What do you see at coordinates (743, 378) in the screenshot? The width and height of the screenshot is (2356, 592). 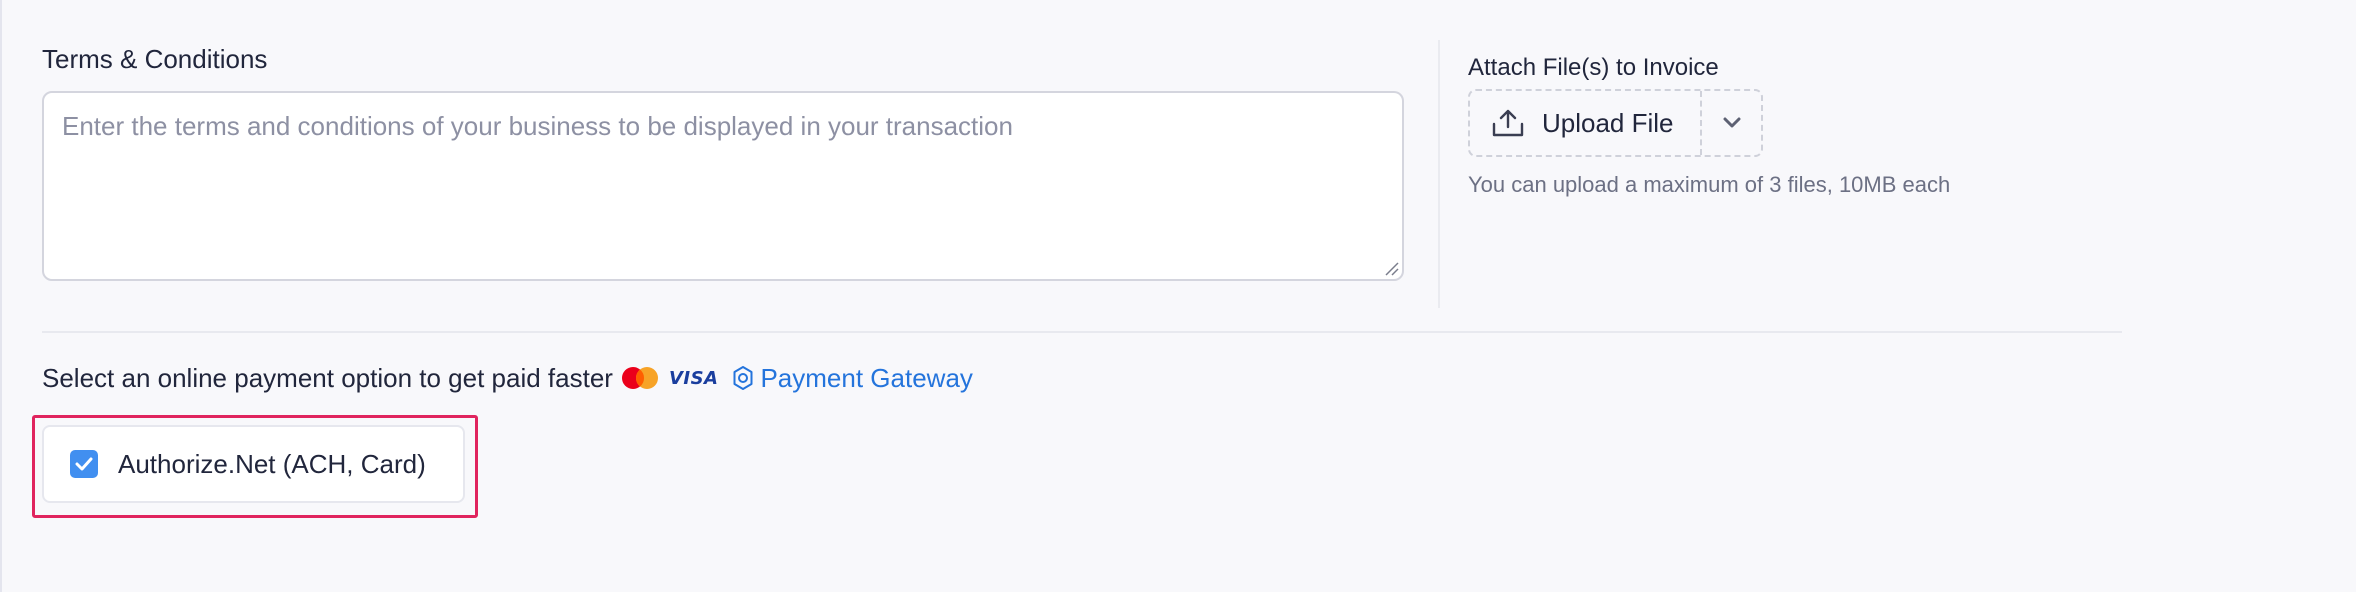 I see `gear-icon` at bounding box center [743, 378].